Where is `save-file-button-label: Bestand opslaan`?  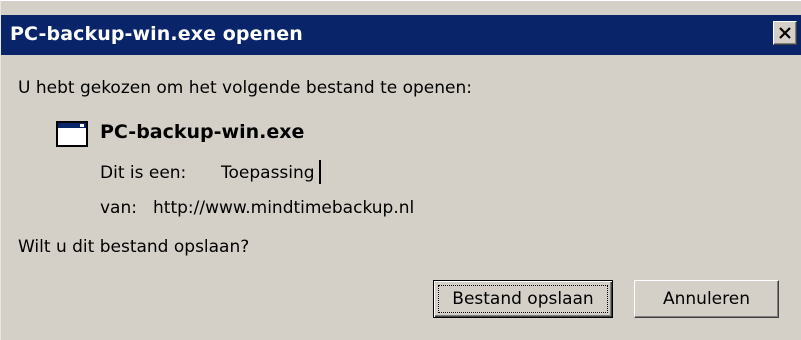
save-file-button-label: Bestand opslaan is located at coordinates (523, 299).